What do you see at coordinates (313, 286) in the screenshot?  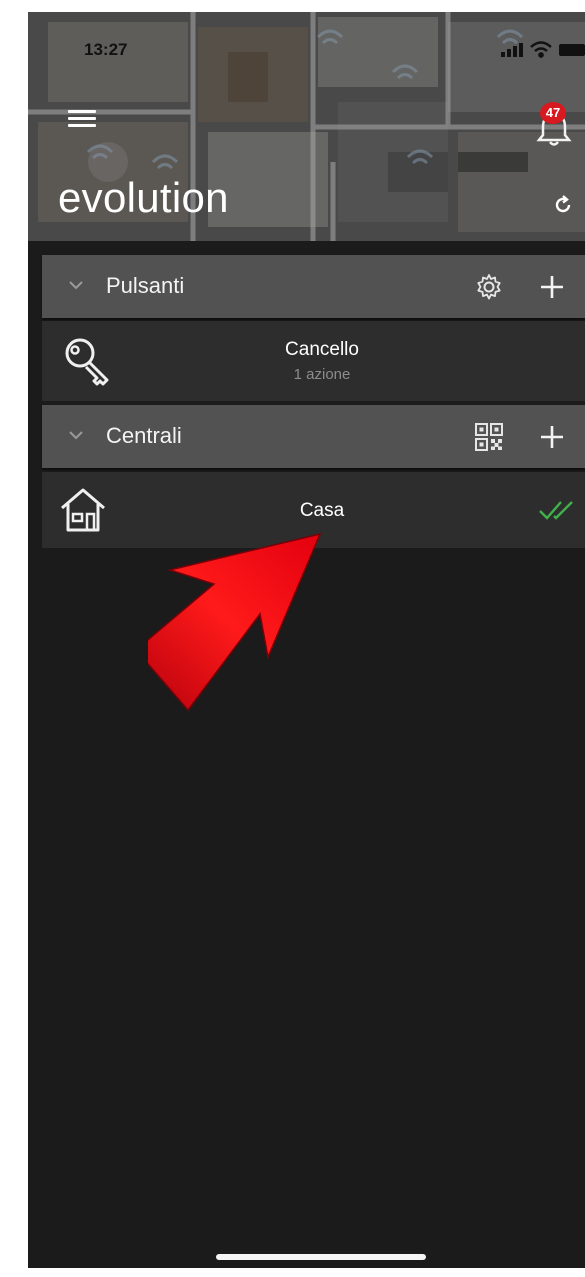 I see `section-header-pulsanti: Pulsanti` at bounding box center [313, 286].